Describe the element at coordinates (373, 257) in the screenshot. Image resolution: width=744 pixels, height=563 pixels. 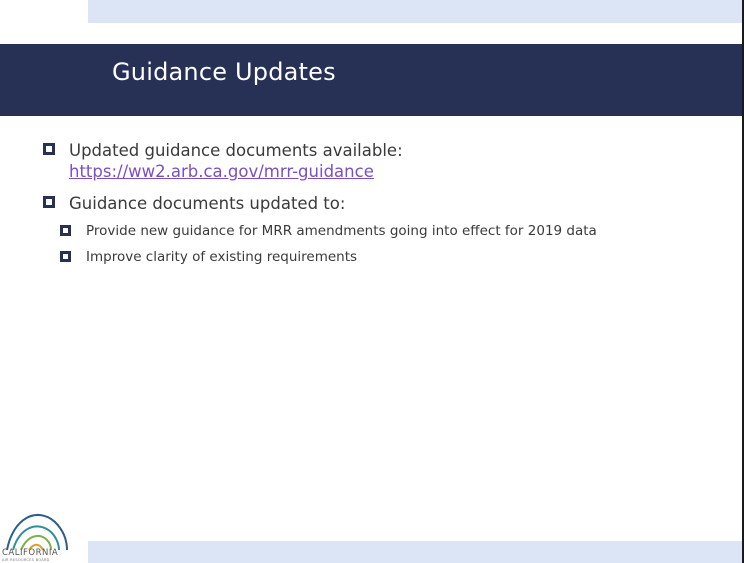
I see `sub-bullet-clarity: Improve clarity of existing requirements` at that location.